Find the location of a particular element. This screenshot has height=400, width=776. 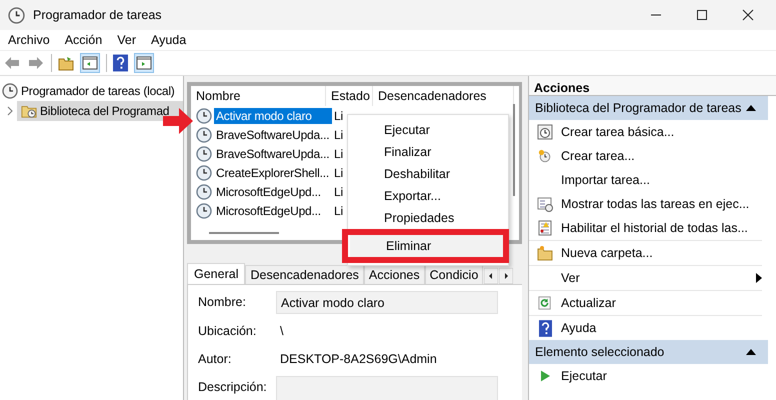

tab: Acciones is located at coordinates (394, 274).